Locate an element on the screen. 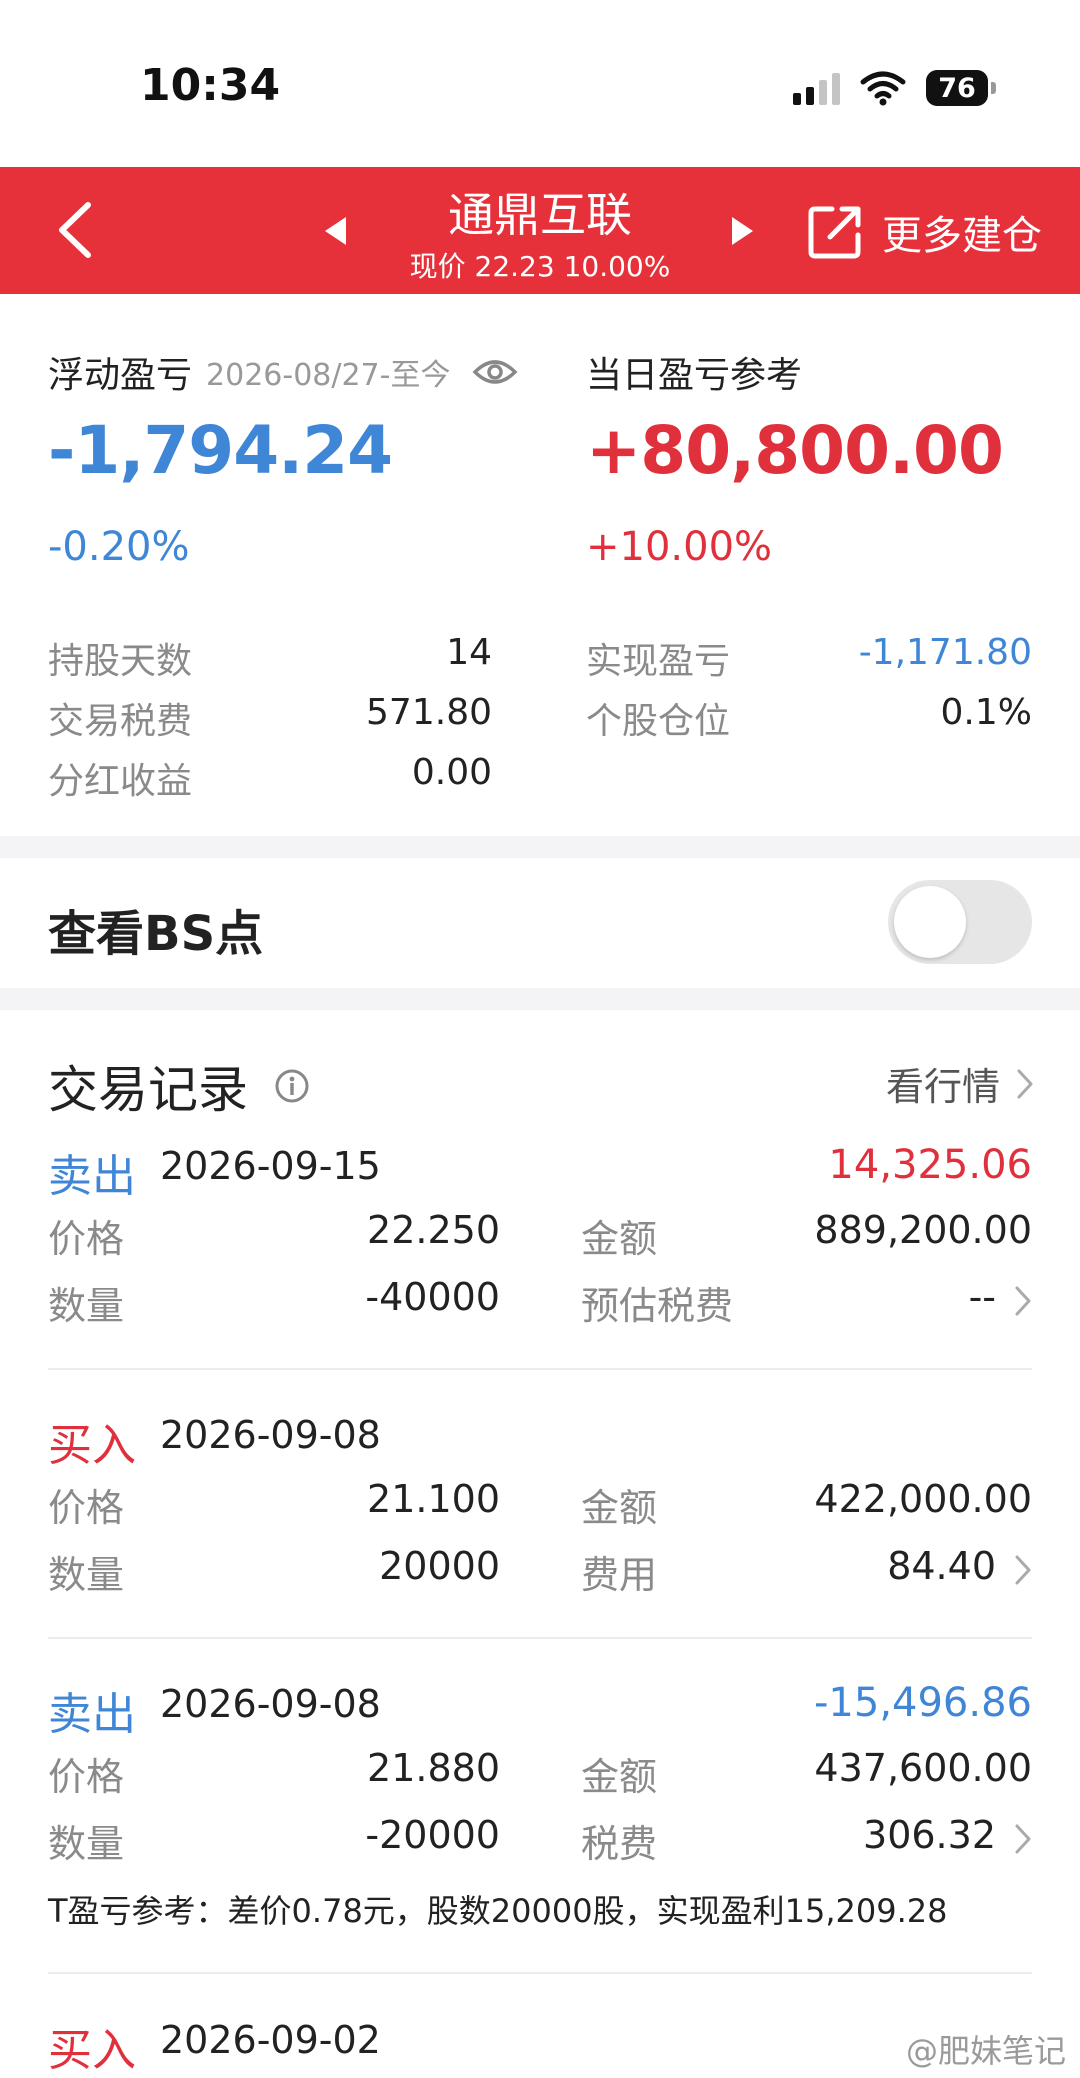  wifi-icon is located at coordinates (883, 88).